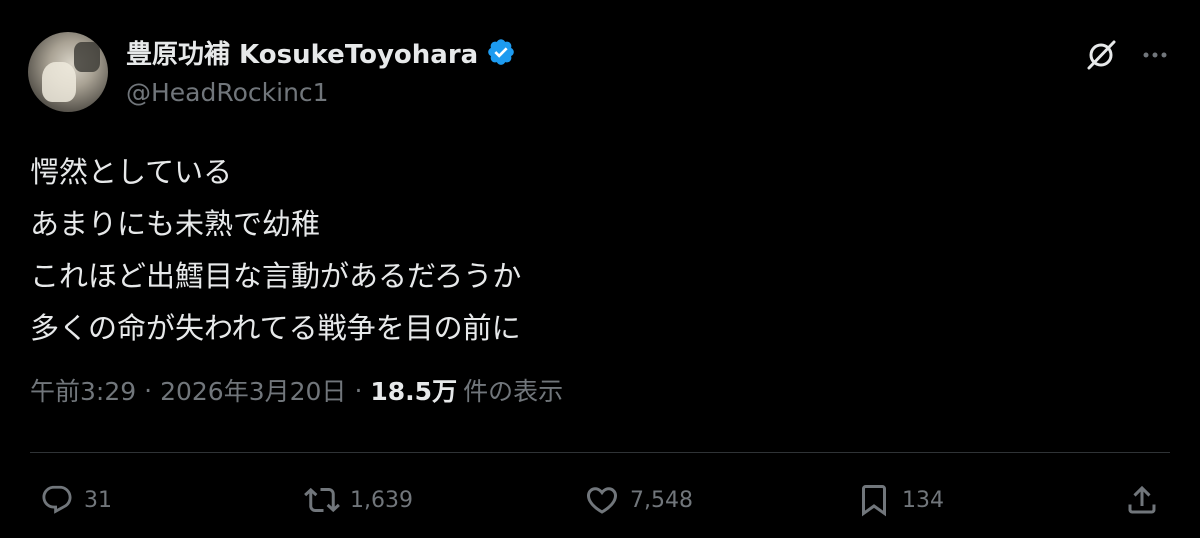 This screenshot has height=538, width=1200. I want to click on like-count: 7,548, so click(661, 500).